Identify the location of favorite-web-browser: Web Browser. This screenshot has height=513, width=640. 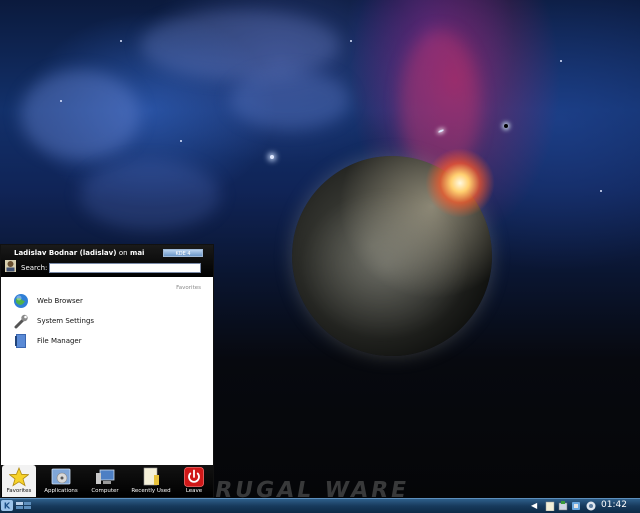
(108, 301).